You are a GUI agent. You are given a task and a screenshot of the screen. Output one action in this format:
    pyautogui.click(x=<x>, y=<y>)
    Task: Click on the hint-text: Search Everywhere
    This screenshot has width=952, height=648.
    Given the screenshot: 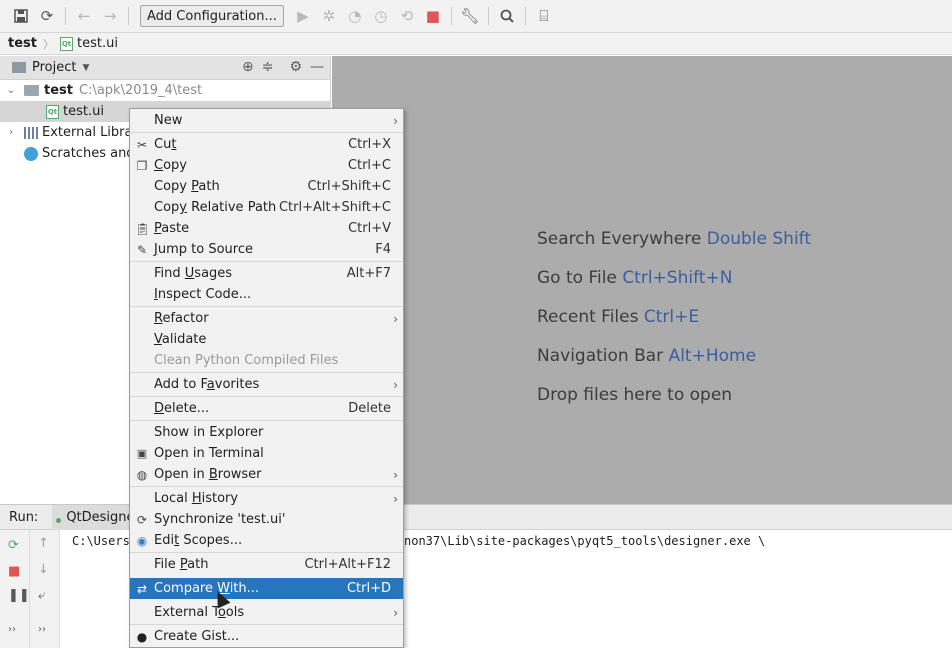 What is the action you would take?
    pyautogui.click(x=619, y=239)
    